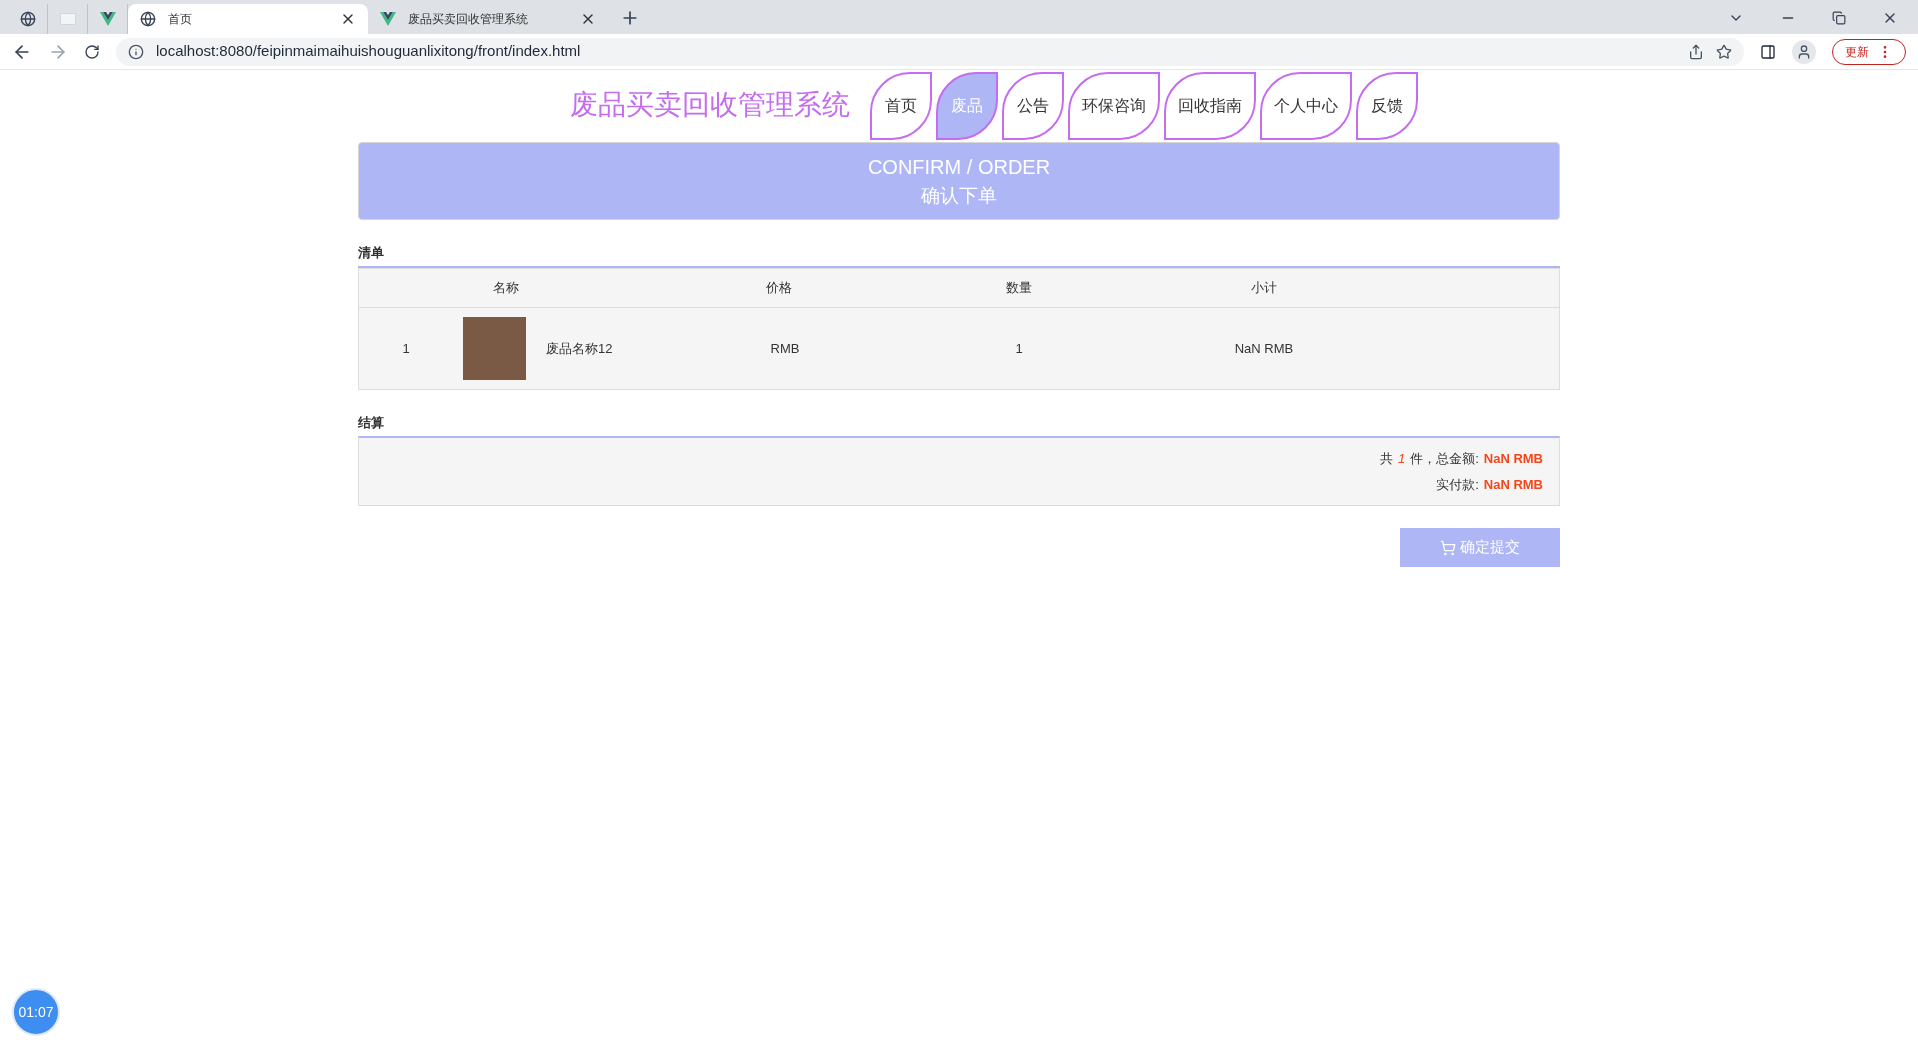 This screenshot has height=1040, width=1918. I want to click on summary-text: 件，总金额:, so click(1444, 459).